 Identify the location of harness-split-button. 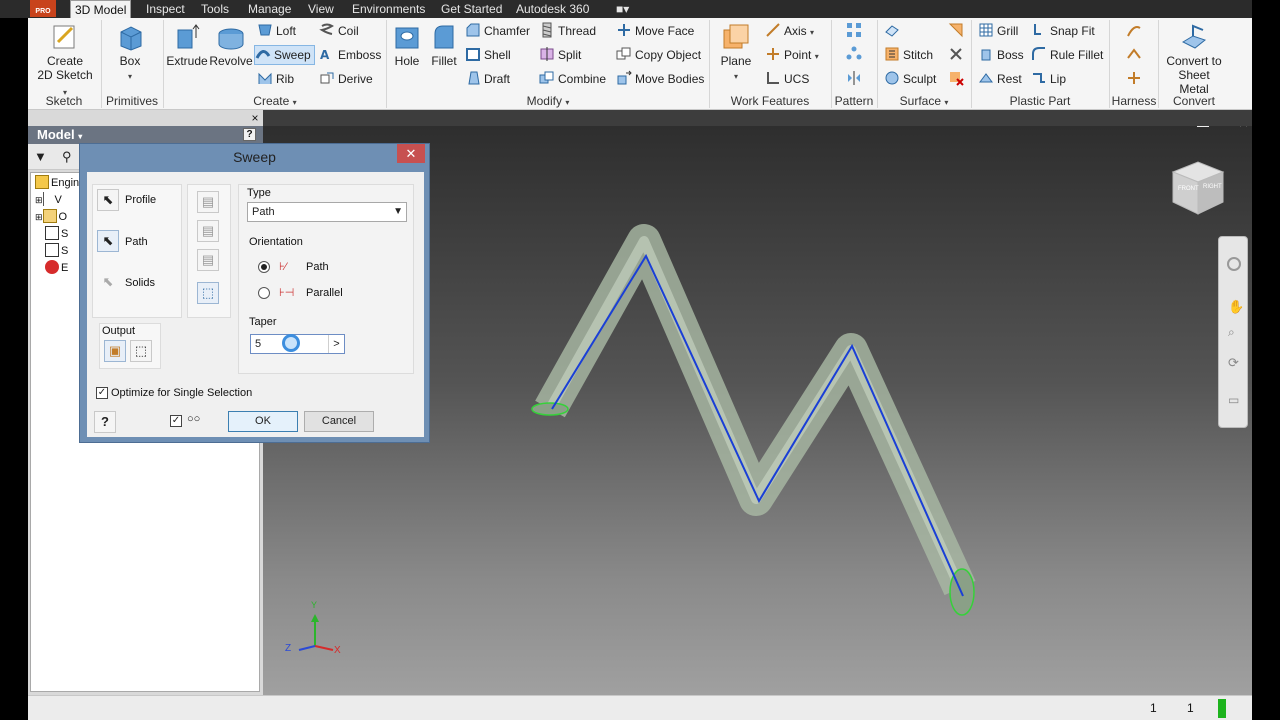
(1135, 79).